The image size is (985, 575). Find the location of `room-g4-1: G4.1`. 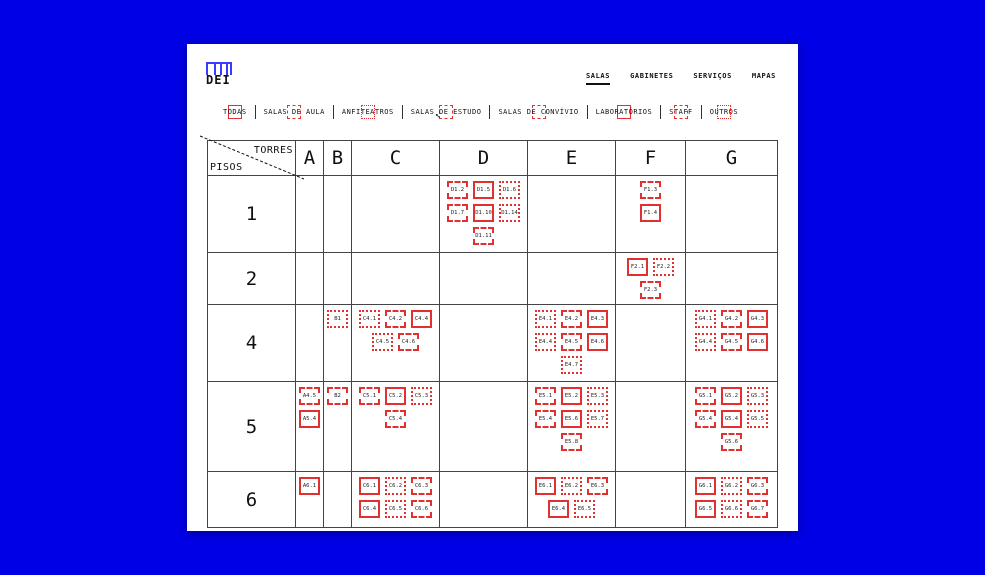

room-g4-1: G4.1 is located at coordinates (705, 319).